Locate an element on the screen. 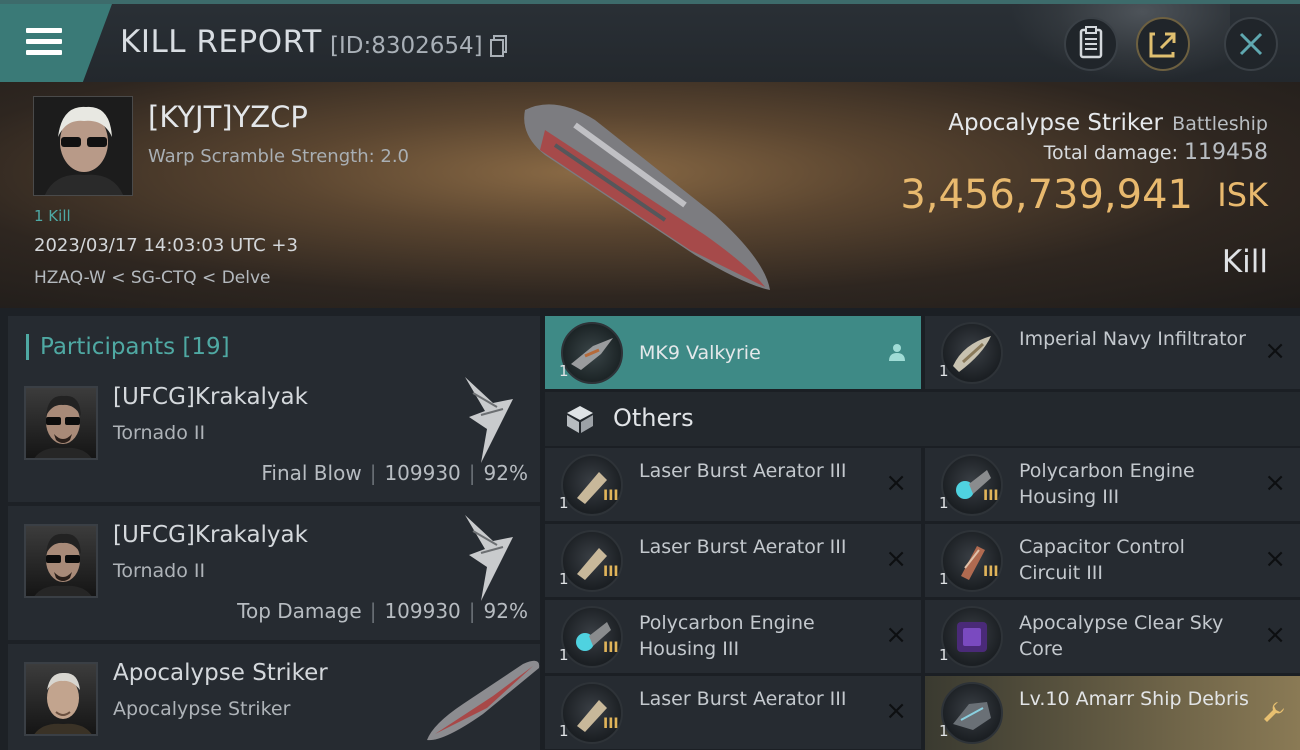 This screenshot has width=1300, height=750. cube-icon is located at coordinates (580, 419).